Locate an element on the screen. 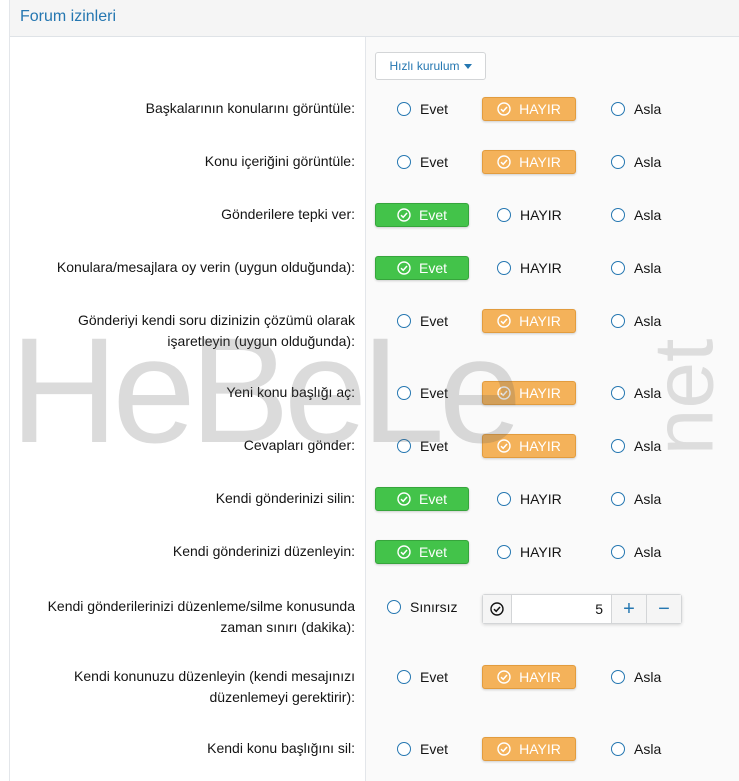  permission-label-new-thread: Yeni konu başlığı aç: is located at coordinates (290, 392).